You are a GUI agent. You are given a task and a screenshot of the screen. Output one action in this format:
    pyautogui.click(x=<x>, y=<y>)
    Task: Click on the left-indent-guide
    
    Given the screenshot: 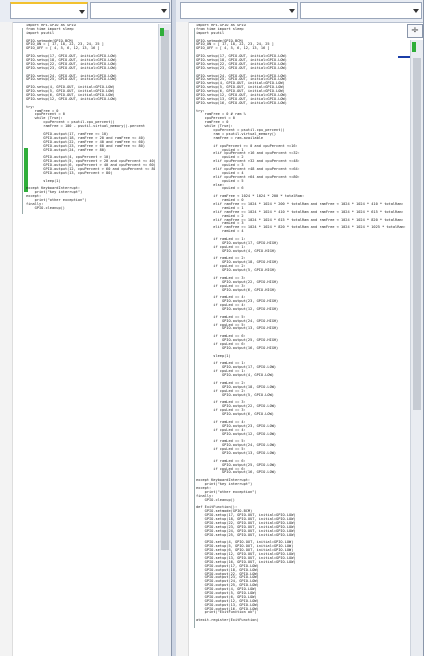 What is the action you would take?
    pyautogui.click(x=22, y=121)
    